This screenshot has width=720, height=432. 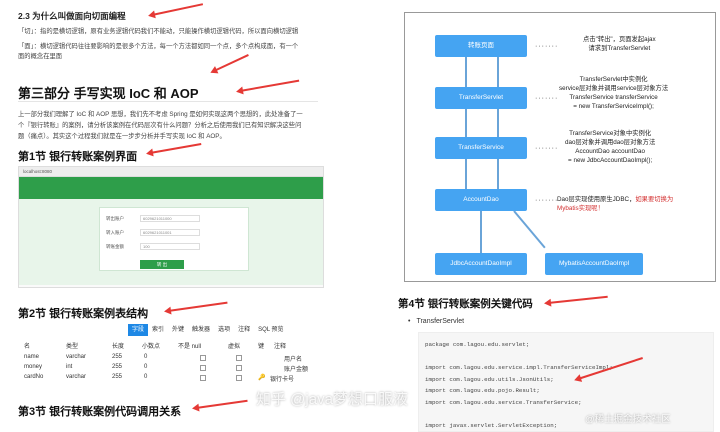 What do you see at coordinates (619, 48) in the screenshot?
I see `note-line: 请求到TransferServlet` at bounding box center [619, 48].